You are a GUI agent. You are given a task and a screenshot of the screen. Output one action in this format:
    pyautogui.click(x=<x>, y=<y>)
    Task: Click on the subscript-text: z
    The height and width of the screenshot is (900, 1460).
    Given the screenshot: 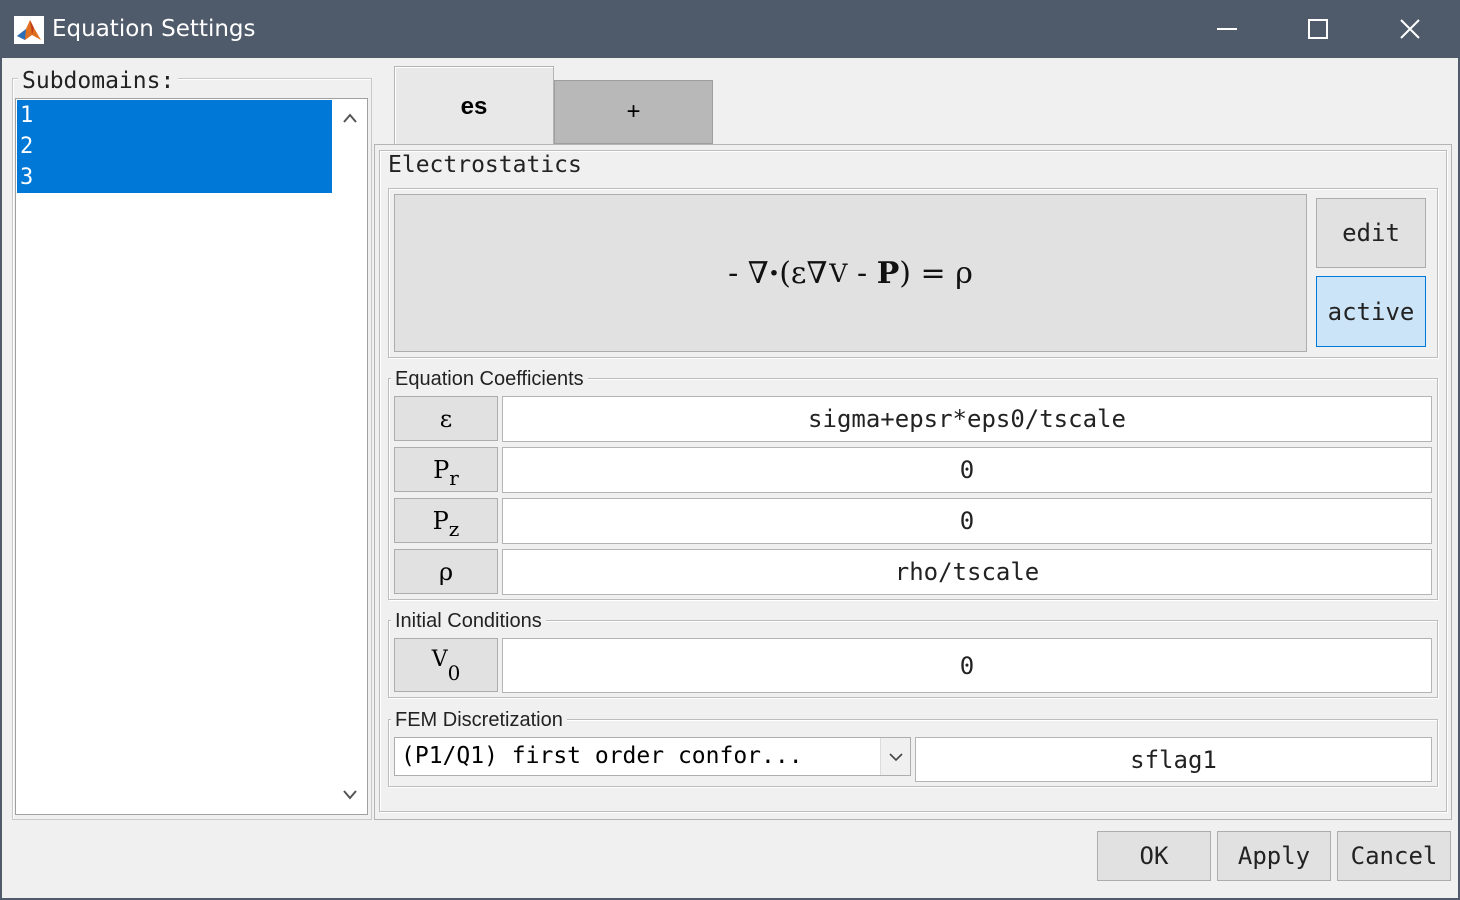 What is the action you would take?
    pyautogui.click(x=454, y=528)
    